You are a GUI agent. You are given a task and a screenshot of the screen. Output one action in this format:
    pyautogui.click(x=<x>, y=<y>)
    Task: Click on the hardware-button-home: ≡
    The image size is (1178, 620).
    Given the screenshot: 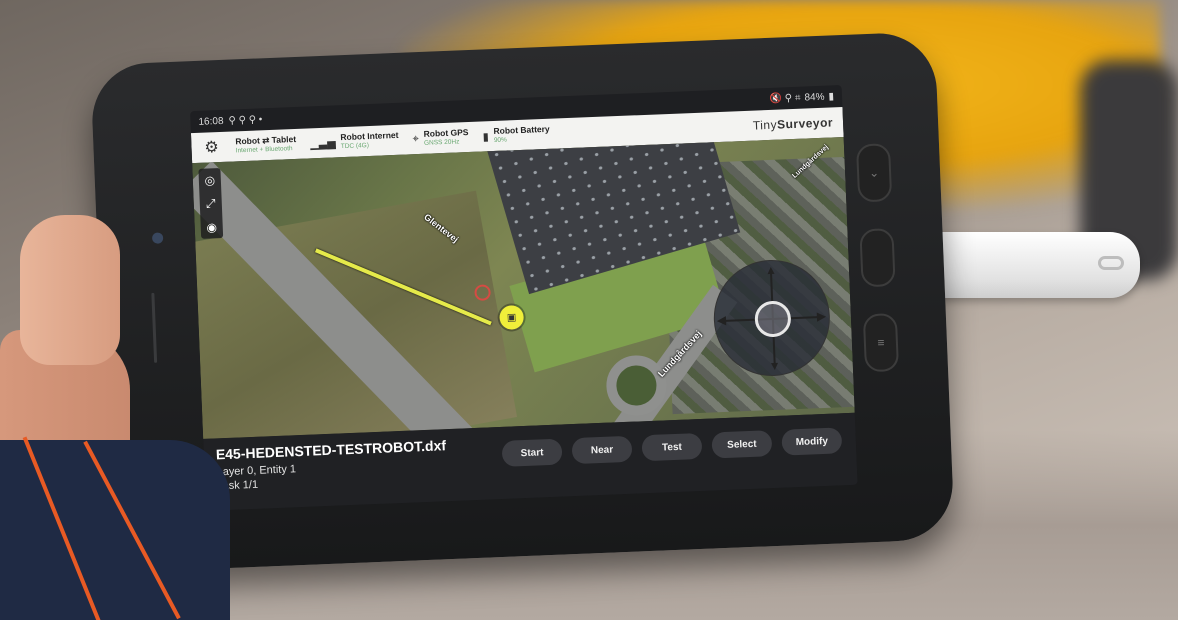 What is the action you would take?
    pyautogui.click(x=881, y=342)
    